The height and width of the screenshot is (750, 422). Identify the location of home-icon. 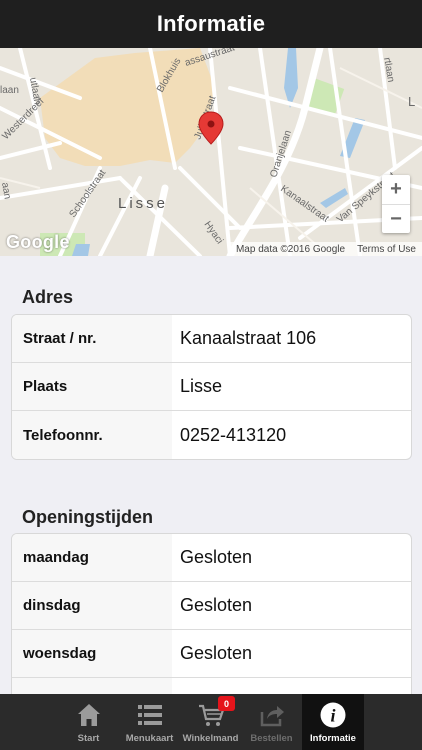
(88, 715).